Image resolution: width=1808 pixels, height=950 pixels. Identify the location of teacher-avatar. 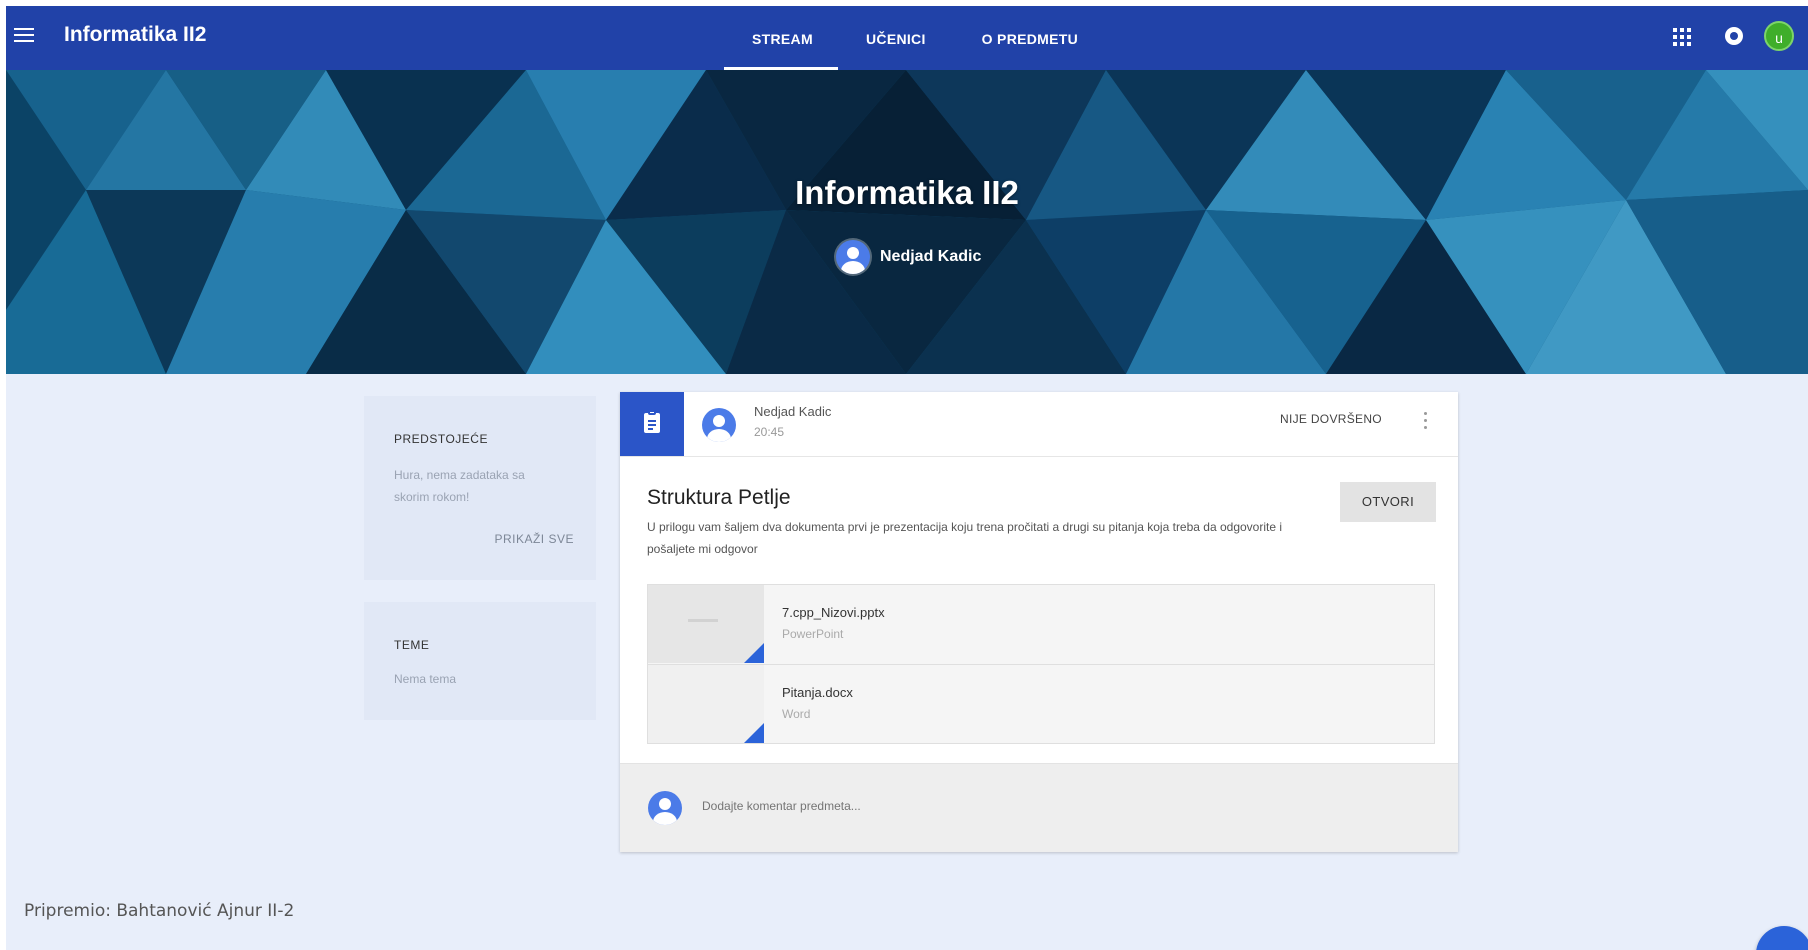
(853, 257).